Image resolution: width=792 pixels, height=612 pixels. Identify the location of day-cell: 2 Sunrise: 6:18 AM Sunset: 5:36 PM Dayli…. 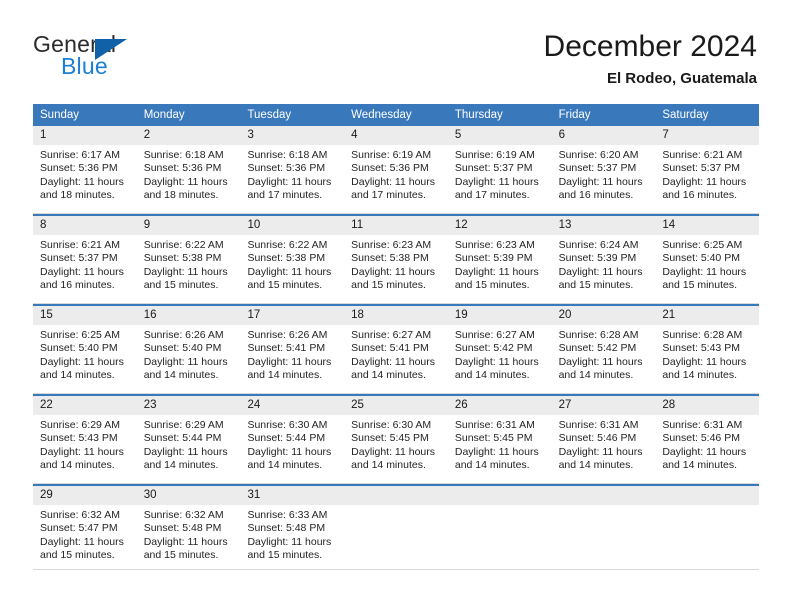
(188, 170).